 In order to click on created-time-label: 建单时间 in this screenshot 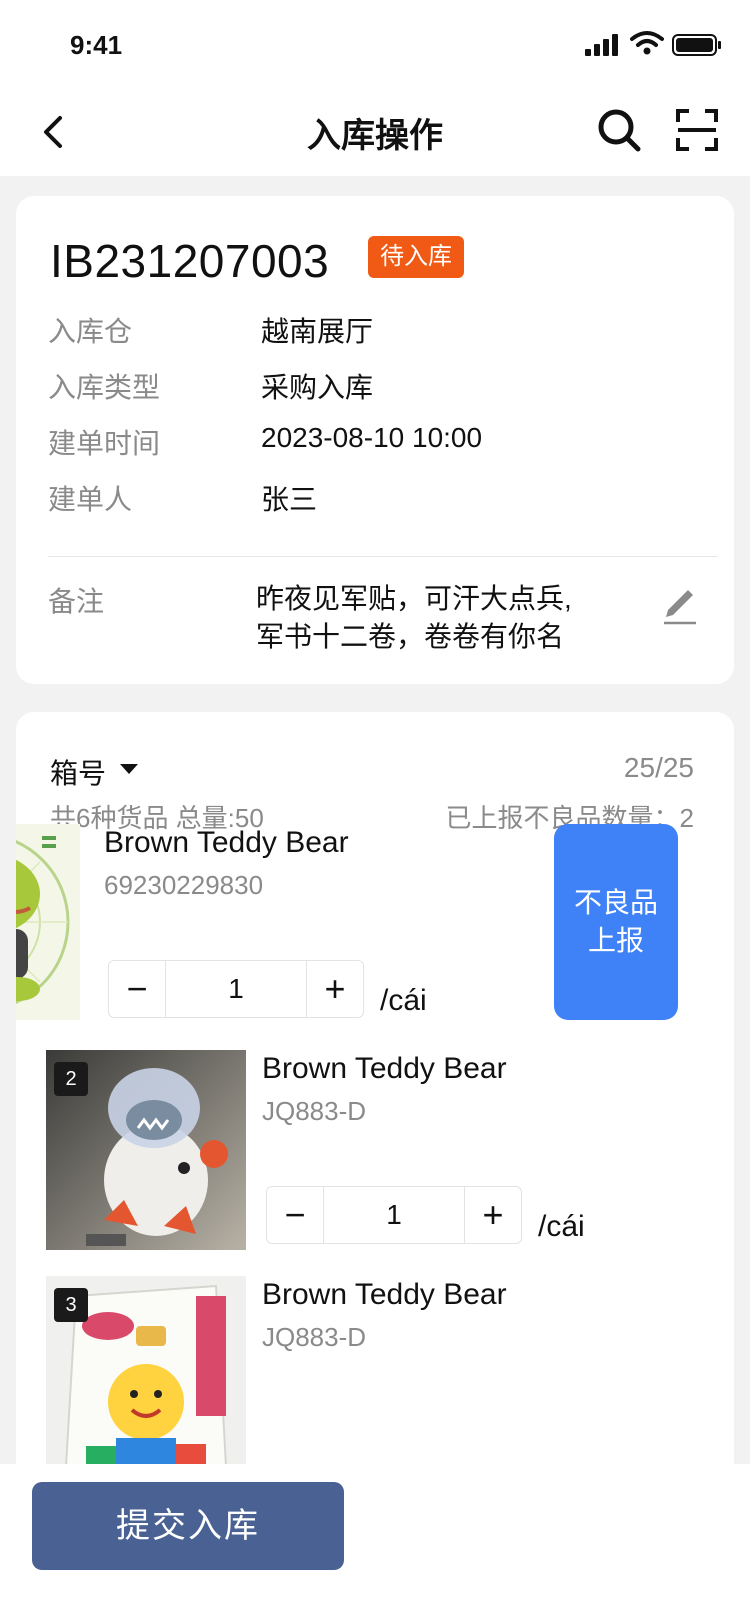, I will do `click(104, 443)`.